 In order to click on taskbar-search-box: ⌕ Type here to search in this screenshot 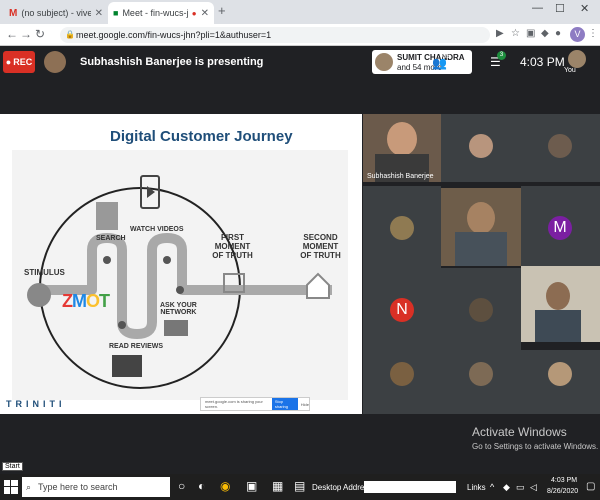, I will do `click(96, 487)`.